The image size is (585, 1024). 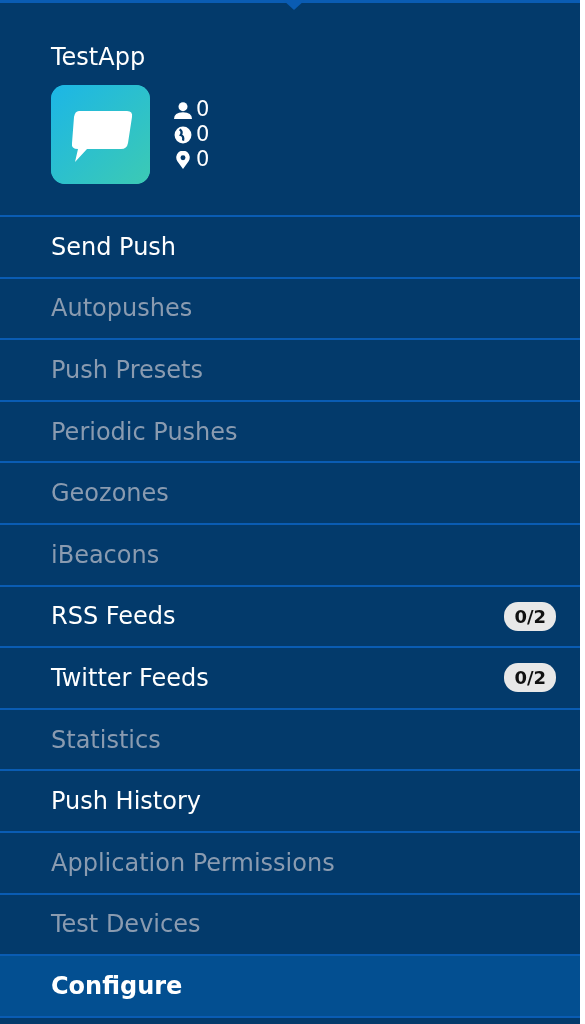 What do you see at coordinates (290, 987) in the screenshot?
I see `menu-item: Configure` at bounding box center [290, 987].